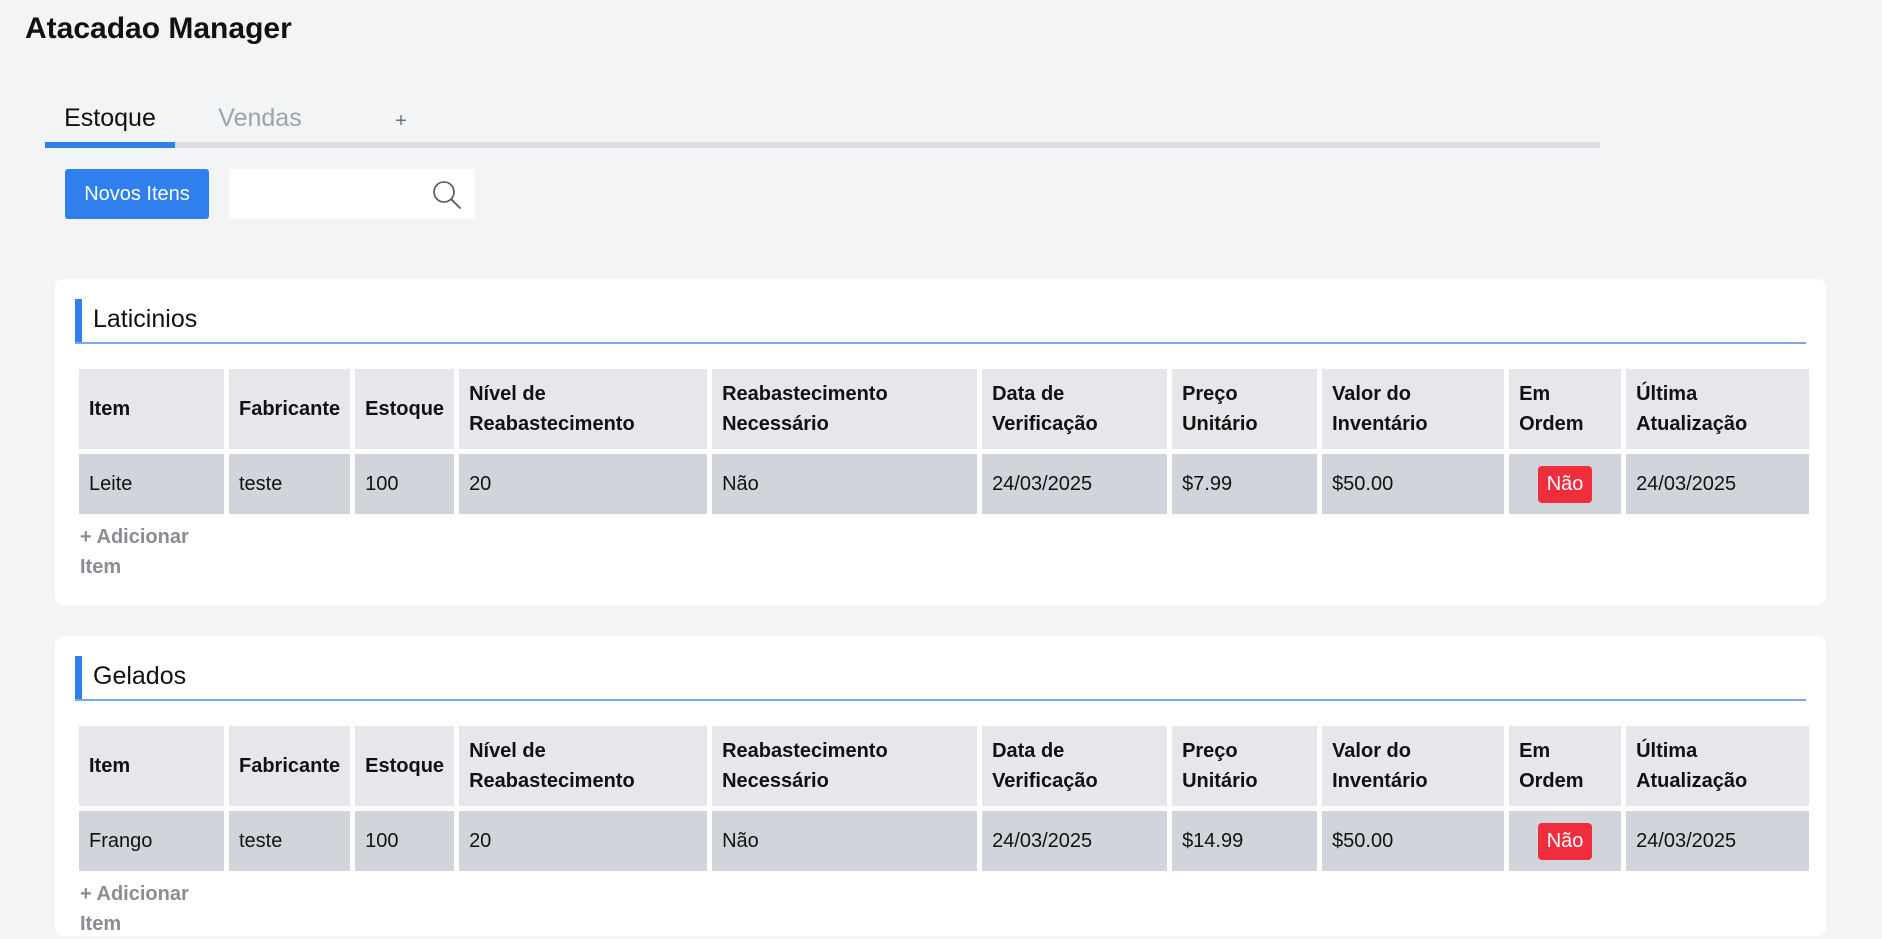 The width and height of the screenshot is (1882, 939). Describe the element at coordinates (940, 321) in the screenshot. I see `section-header: Laticinios` at that location.